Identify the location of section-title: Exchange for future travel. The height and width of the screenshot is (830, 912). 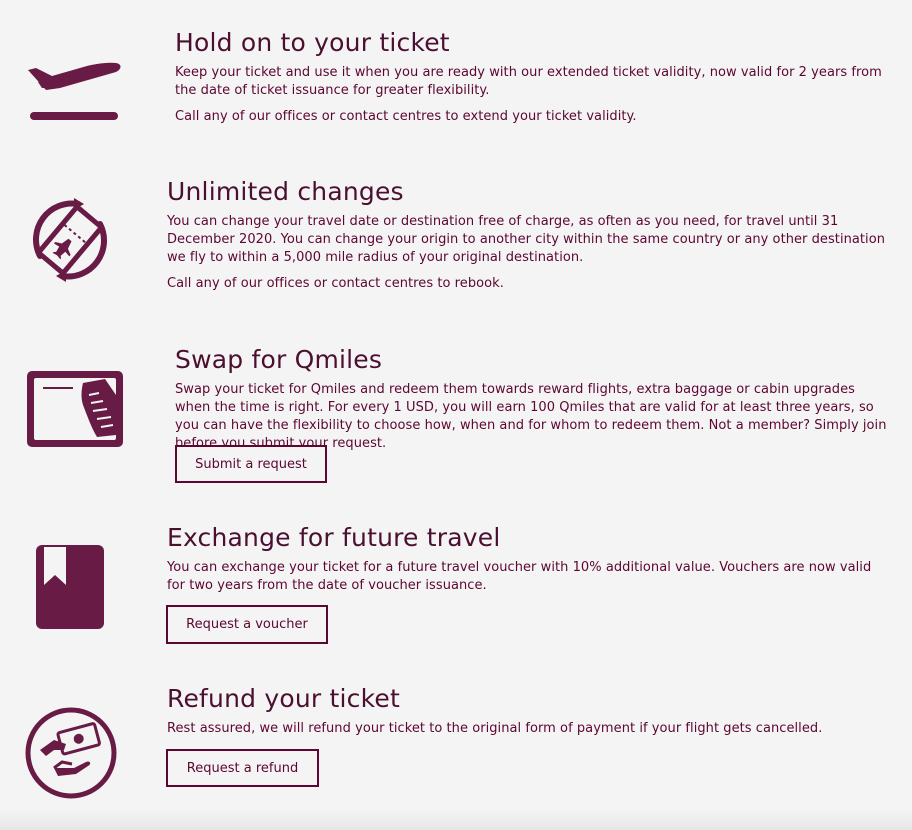
(334, 537).